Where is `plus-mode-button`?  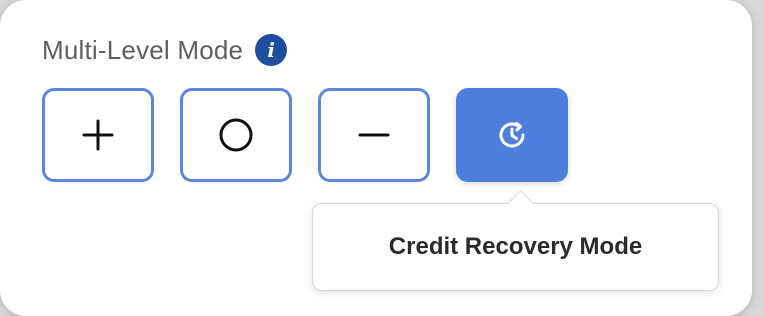 plus-mode-button is located at coordinates (98, 135).